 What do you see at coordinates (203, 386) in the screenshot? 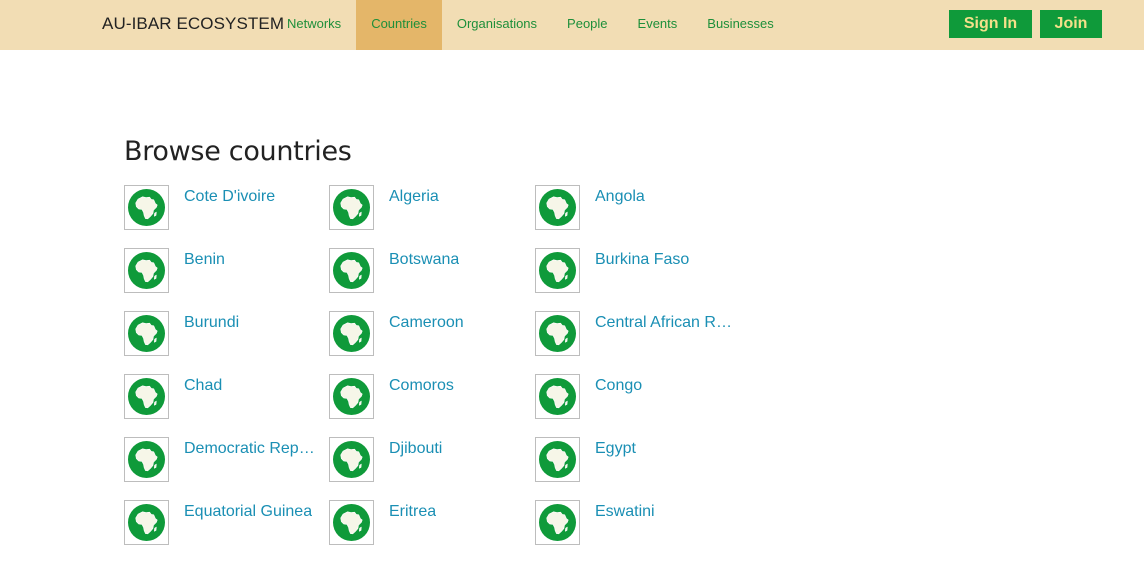
I see `country-name-link: Chad` at bounding box center [203, 386].